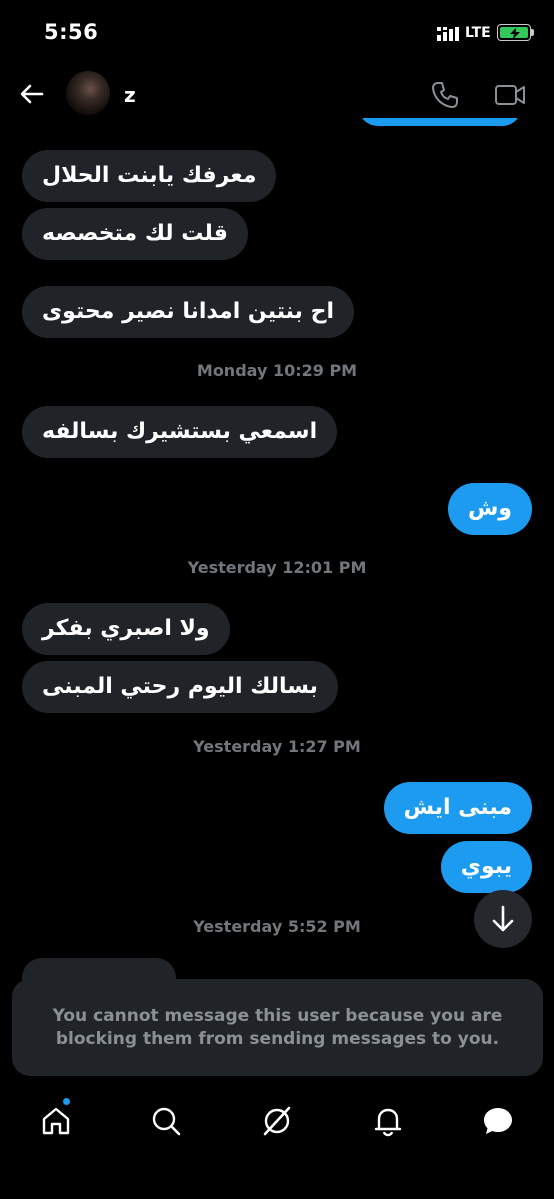 This screenshot has height=1199, width=554. What do you see at coordinates (188, 312) in the screenshot?
I see `received-message: اح بنتين امدانا نصير محتوى` at bounding box center [188, 312].